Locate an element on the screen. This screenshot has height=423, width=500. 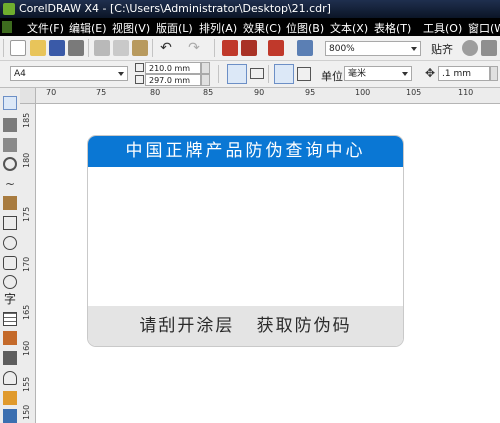
units-value: 毫米 is located at coordinates (357, 74).